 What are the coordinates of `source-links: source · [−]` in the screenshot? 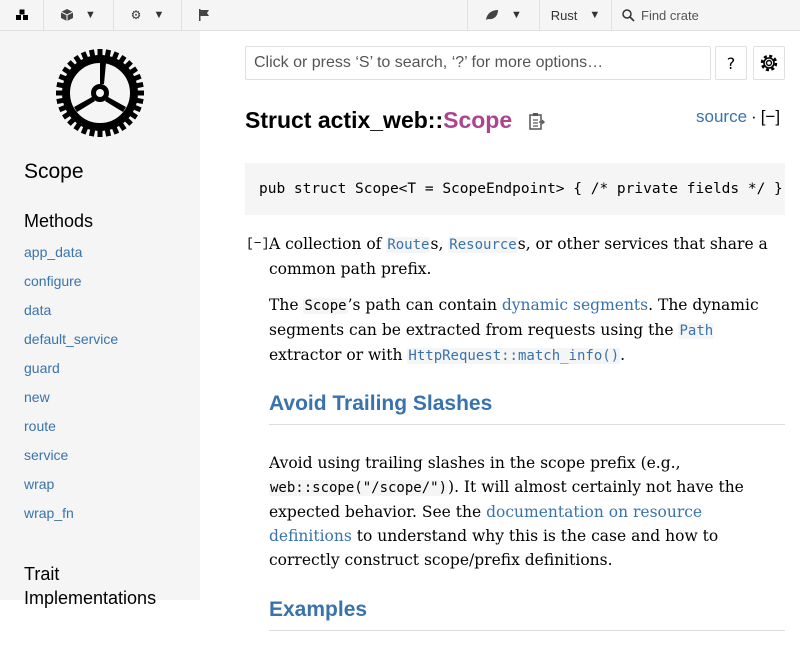 It's located at (738, 117).